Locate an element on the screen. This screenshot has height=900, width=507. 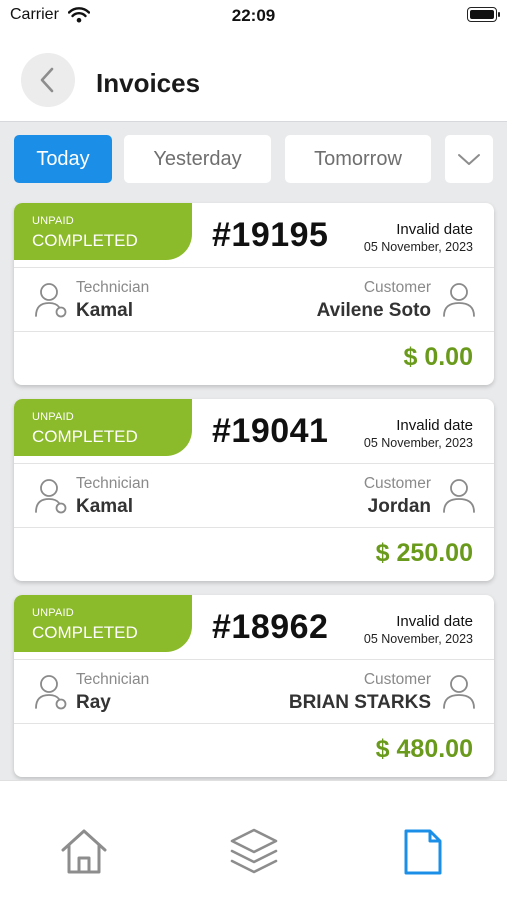
page-title: Invoices is located at coordinates (148, 83).